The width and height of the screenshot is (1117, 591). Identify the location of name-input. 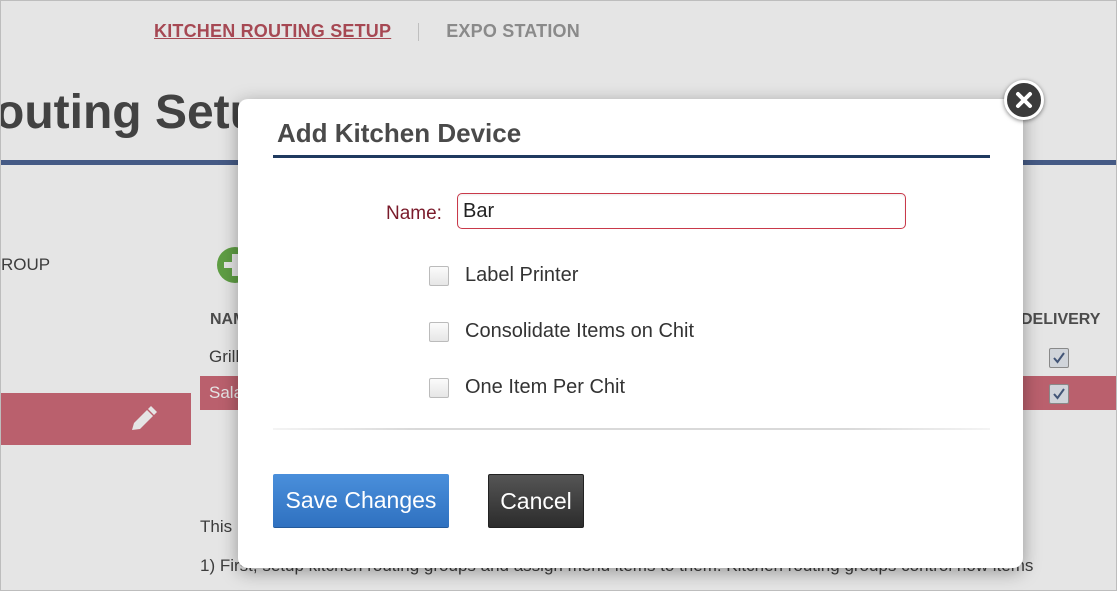
(681, 211).